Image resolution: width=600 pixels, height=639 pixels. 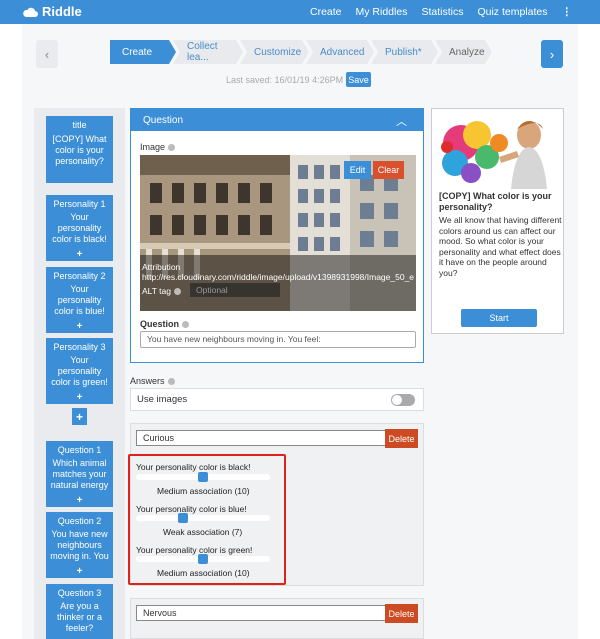 I want to click on answer-card: Nervous Delete, so click(x=277, y=618).